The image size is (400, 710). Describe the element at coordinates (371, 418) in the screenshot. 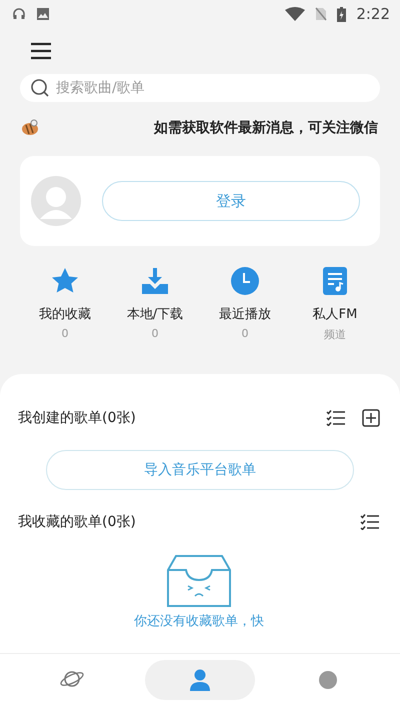

I see `add-icon` at that location.